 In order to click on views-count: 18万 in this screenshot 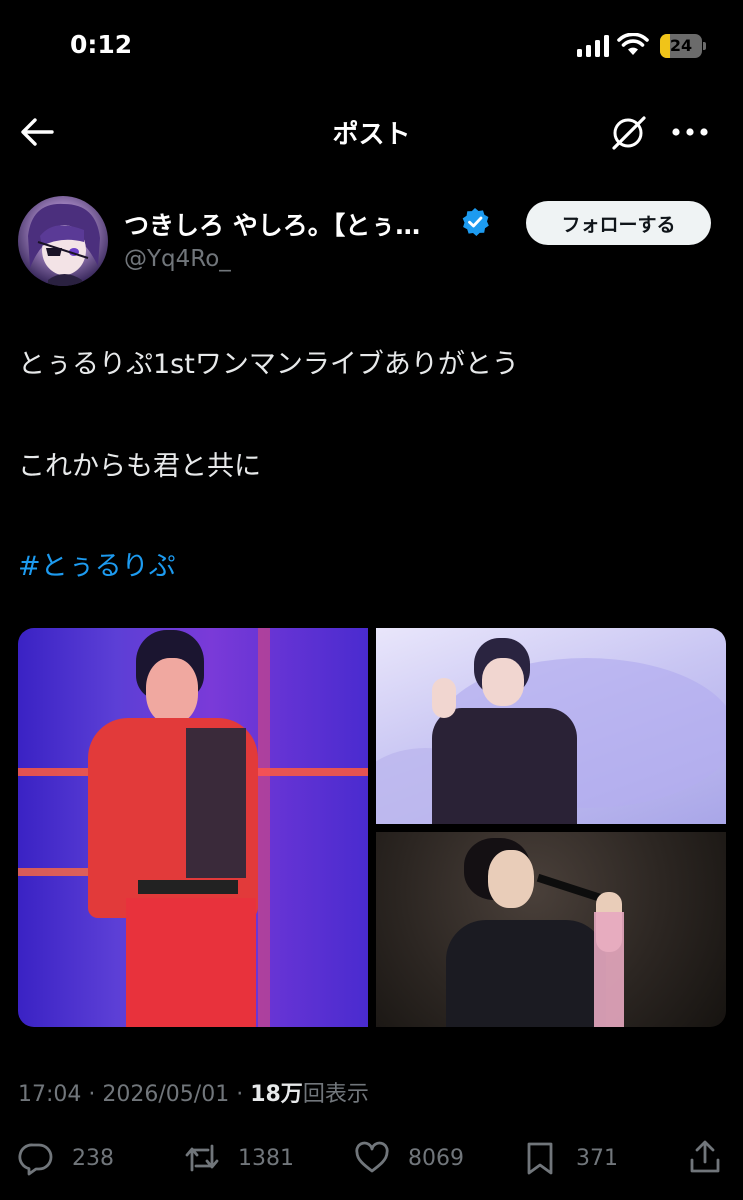, I will do `click(276, 1094)`.